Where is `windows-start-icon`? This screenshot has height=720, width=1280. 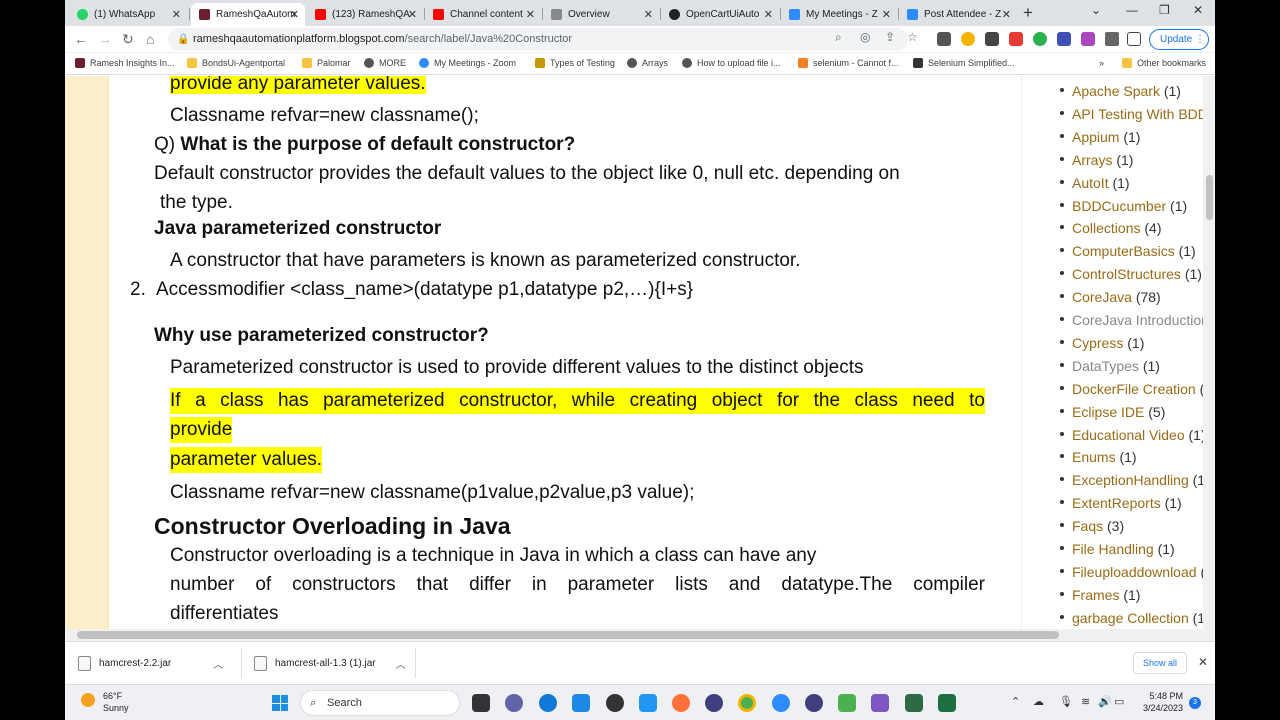 windows-start-icon is located at coordinates (280, 703).